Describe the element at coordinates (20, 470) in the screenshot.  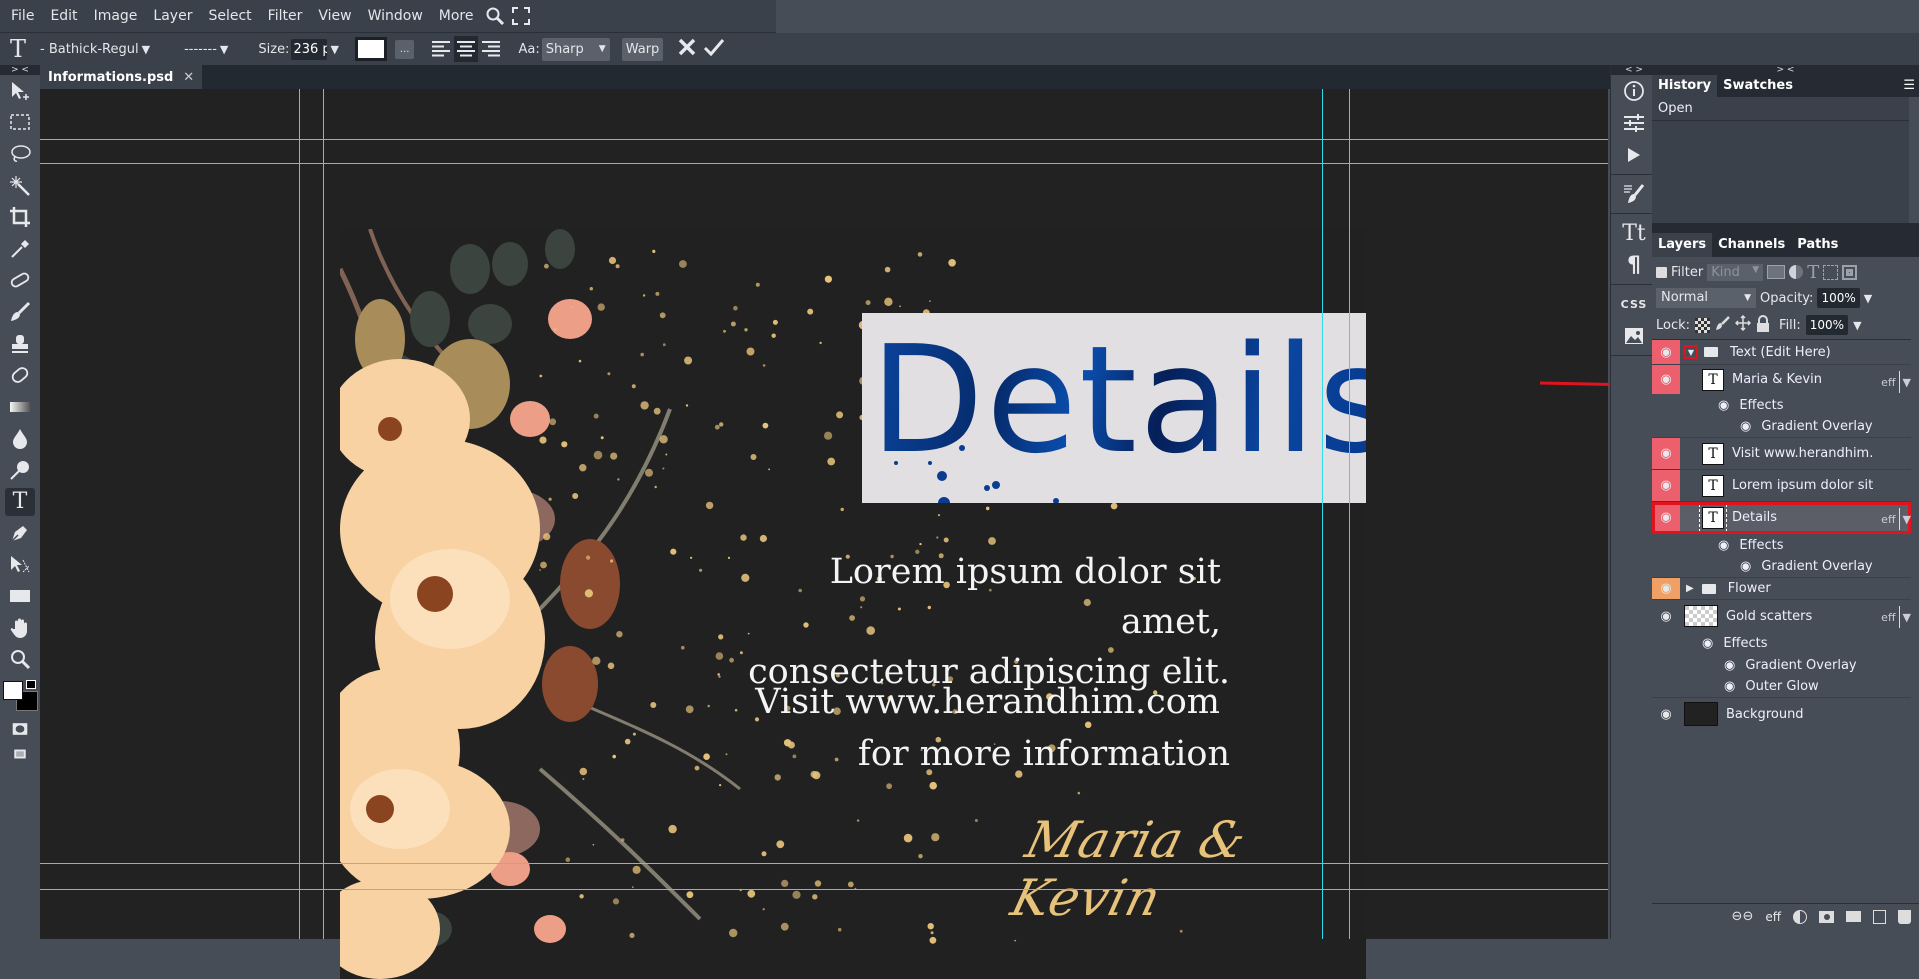
I see `dodge-tool` at that location.